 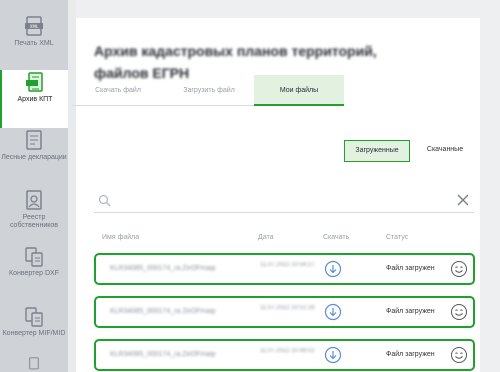 I want to click on sidebar-item-forest-declarations: Лесные декларации, so click(x=34, y=157).